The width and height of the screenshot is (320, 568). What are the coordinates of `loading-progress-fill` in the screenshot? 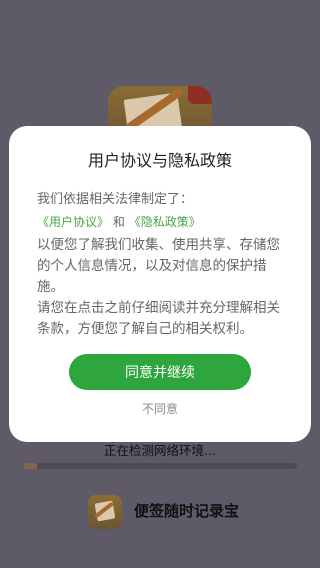 It's located at (30, 466).